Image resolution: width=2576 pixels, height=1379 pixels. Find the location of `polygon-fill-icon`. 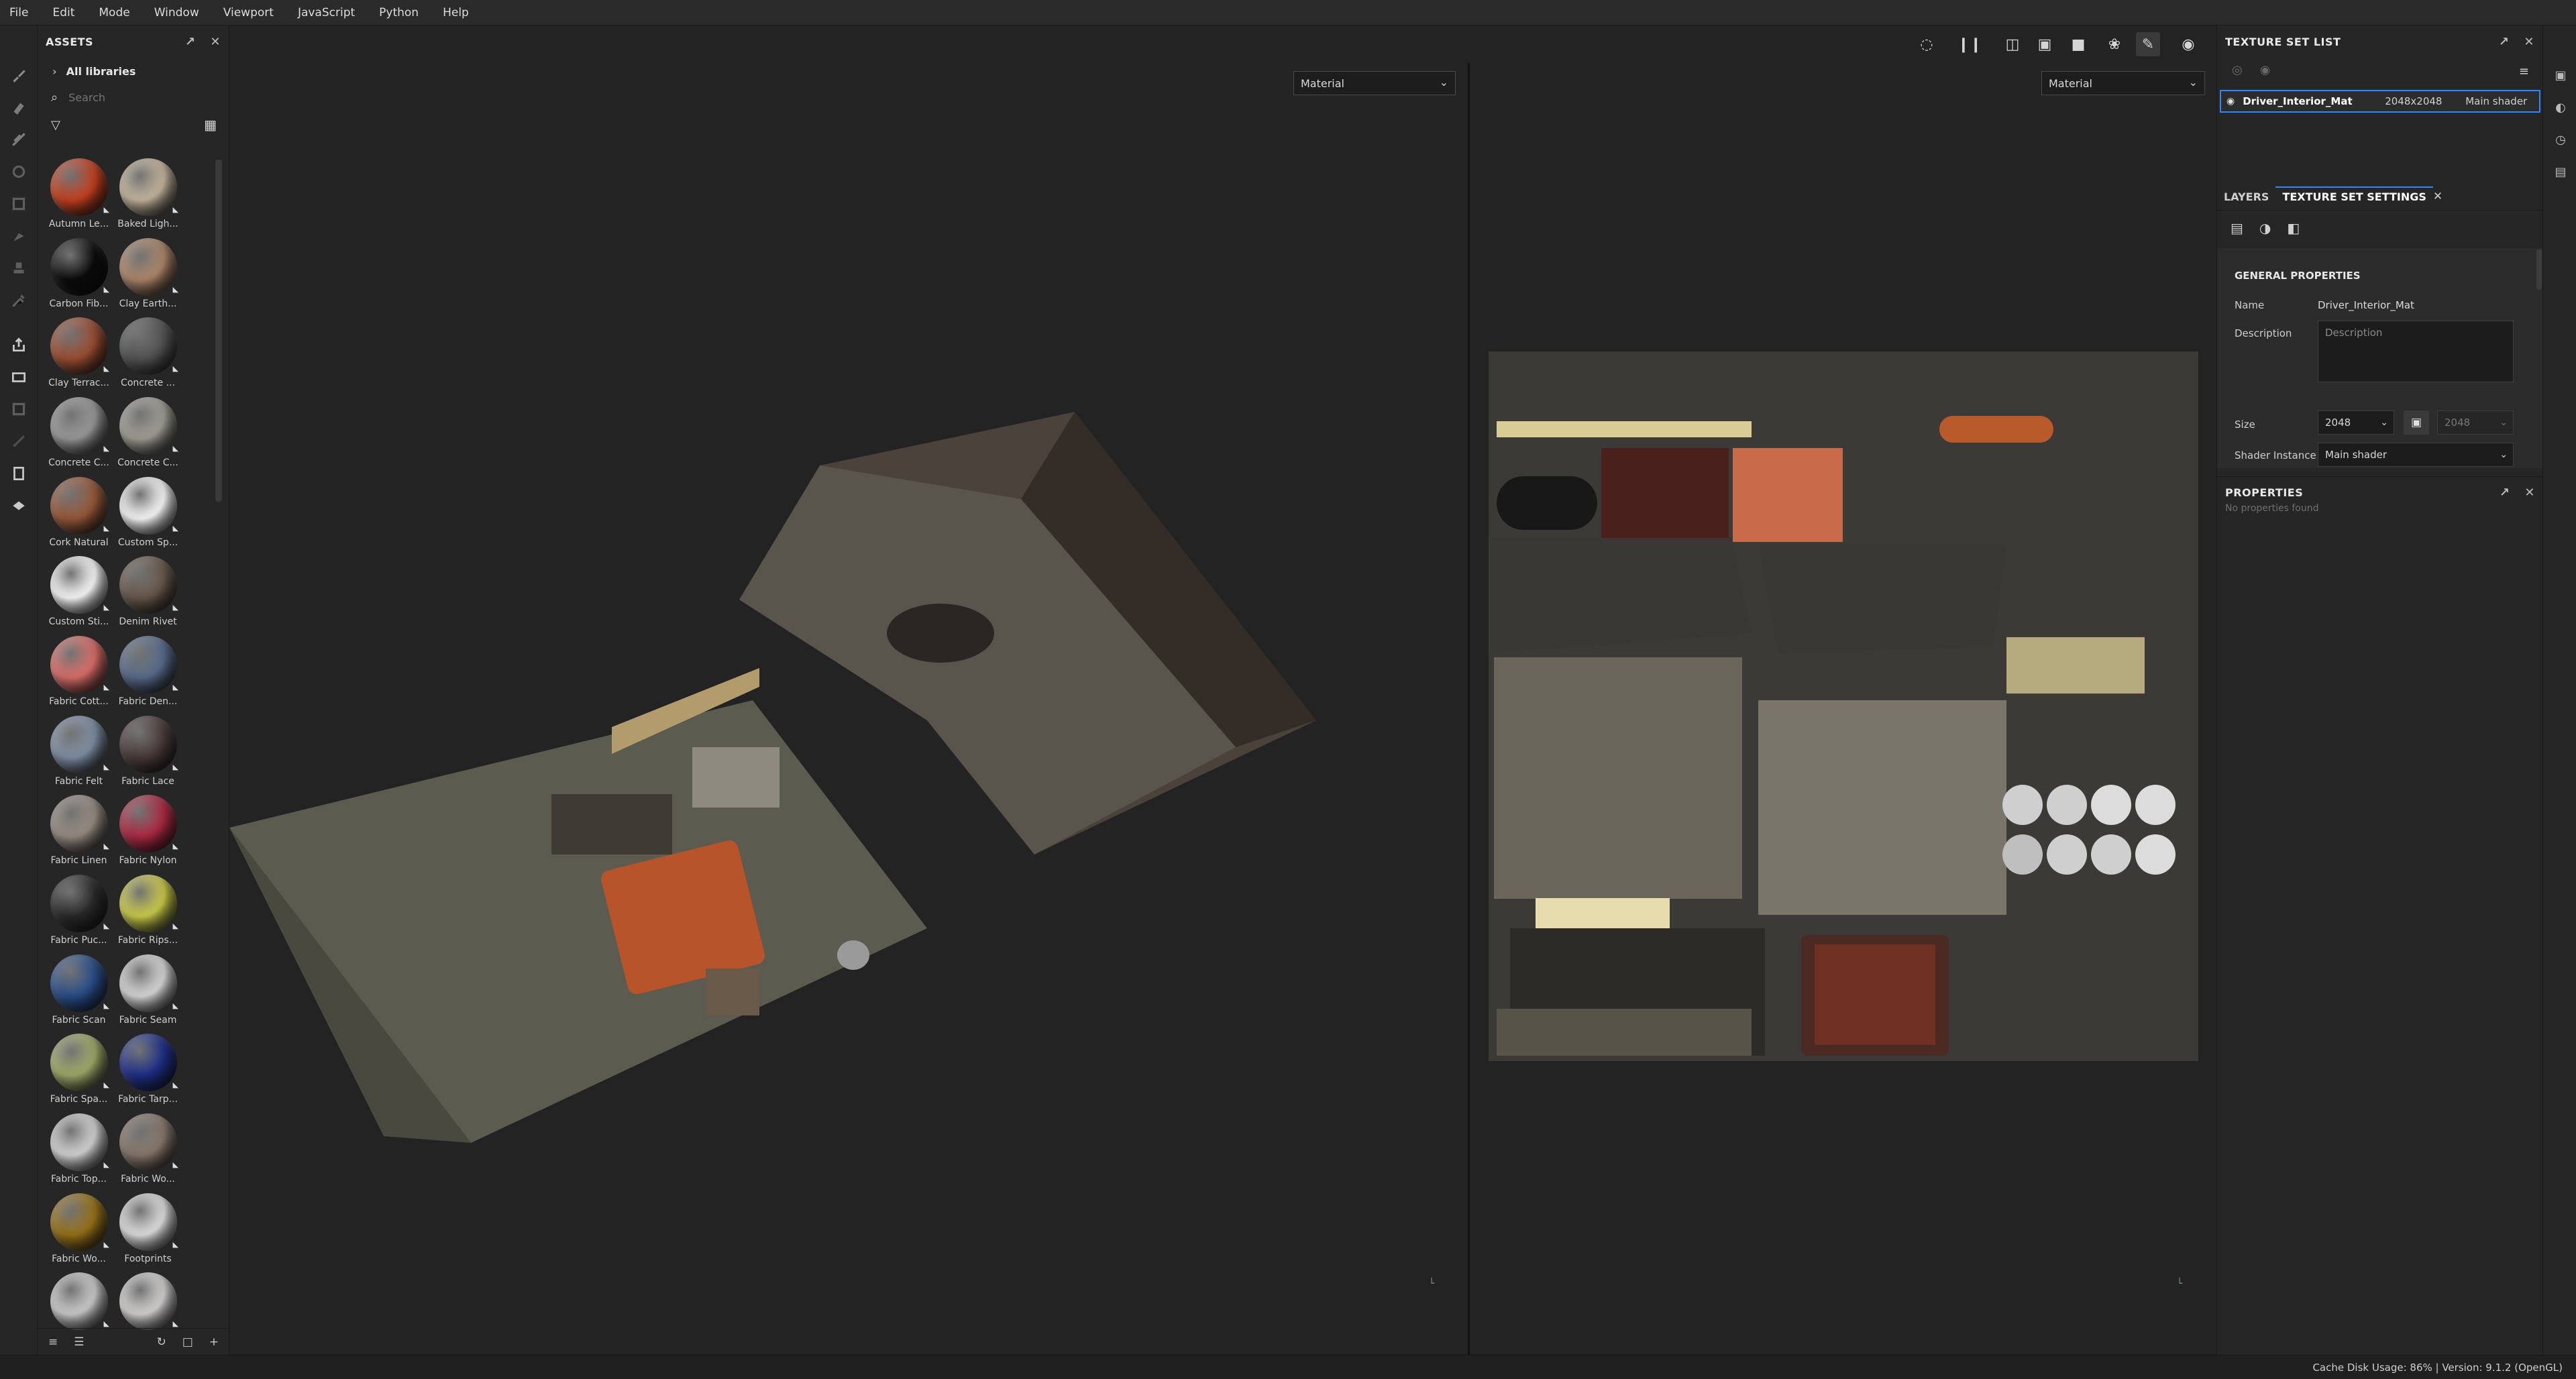

polygon-fill-icon is located at coordinates (19, 204).